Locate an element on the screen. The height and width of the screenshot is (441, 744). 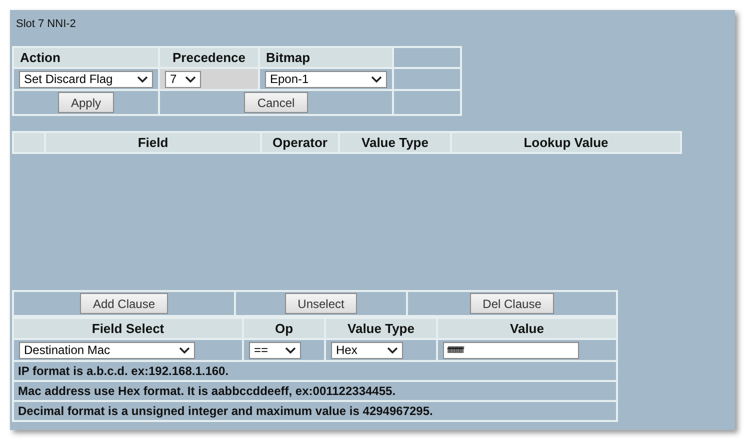
delete-clause-button: Del Clause is located at coordinates (512, 303).